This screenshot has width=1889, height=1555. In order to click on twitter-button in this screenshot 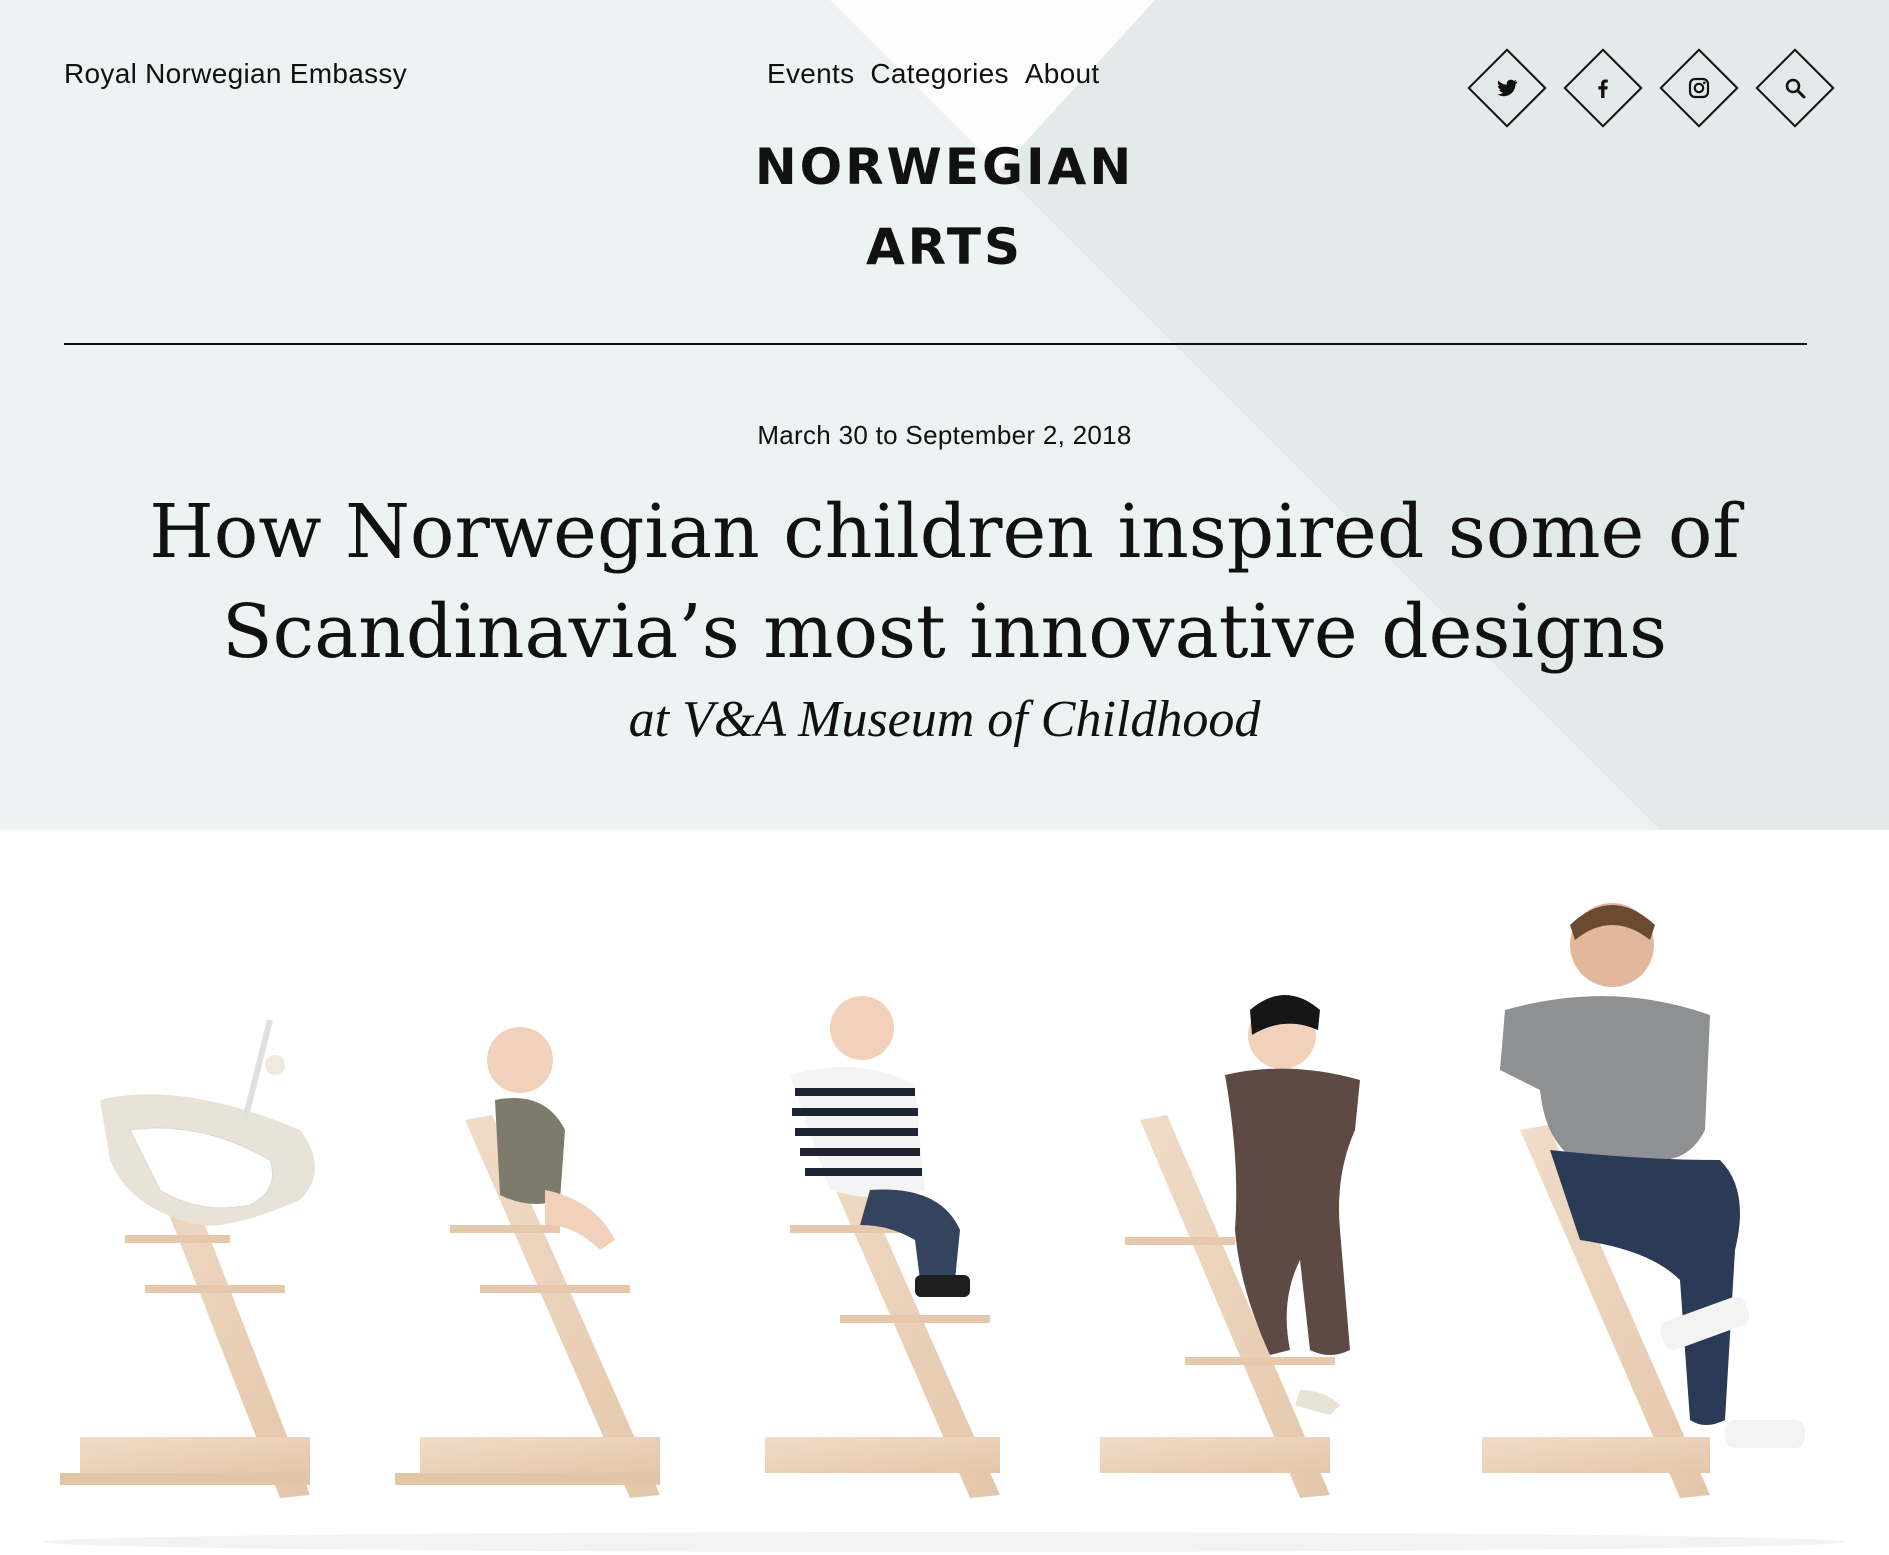, I will do `click(1507, 88)`.